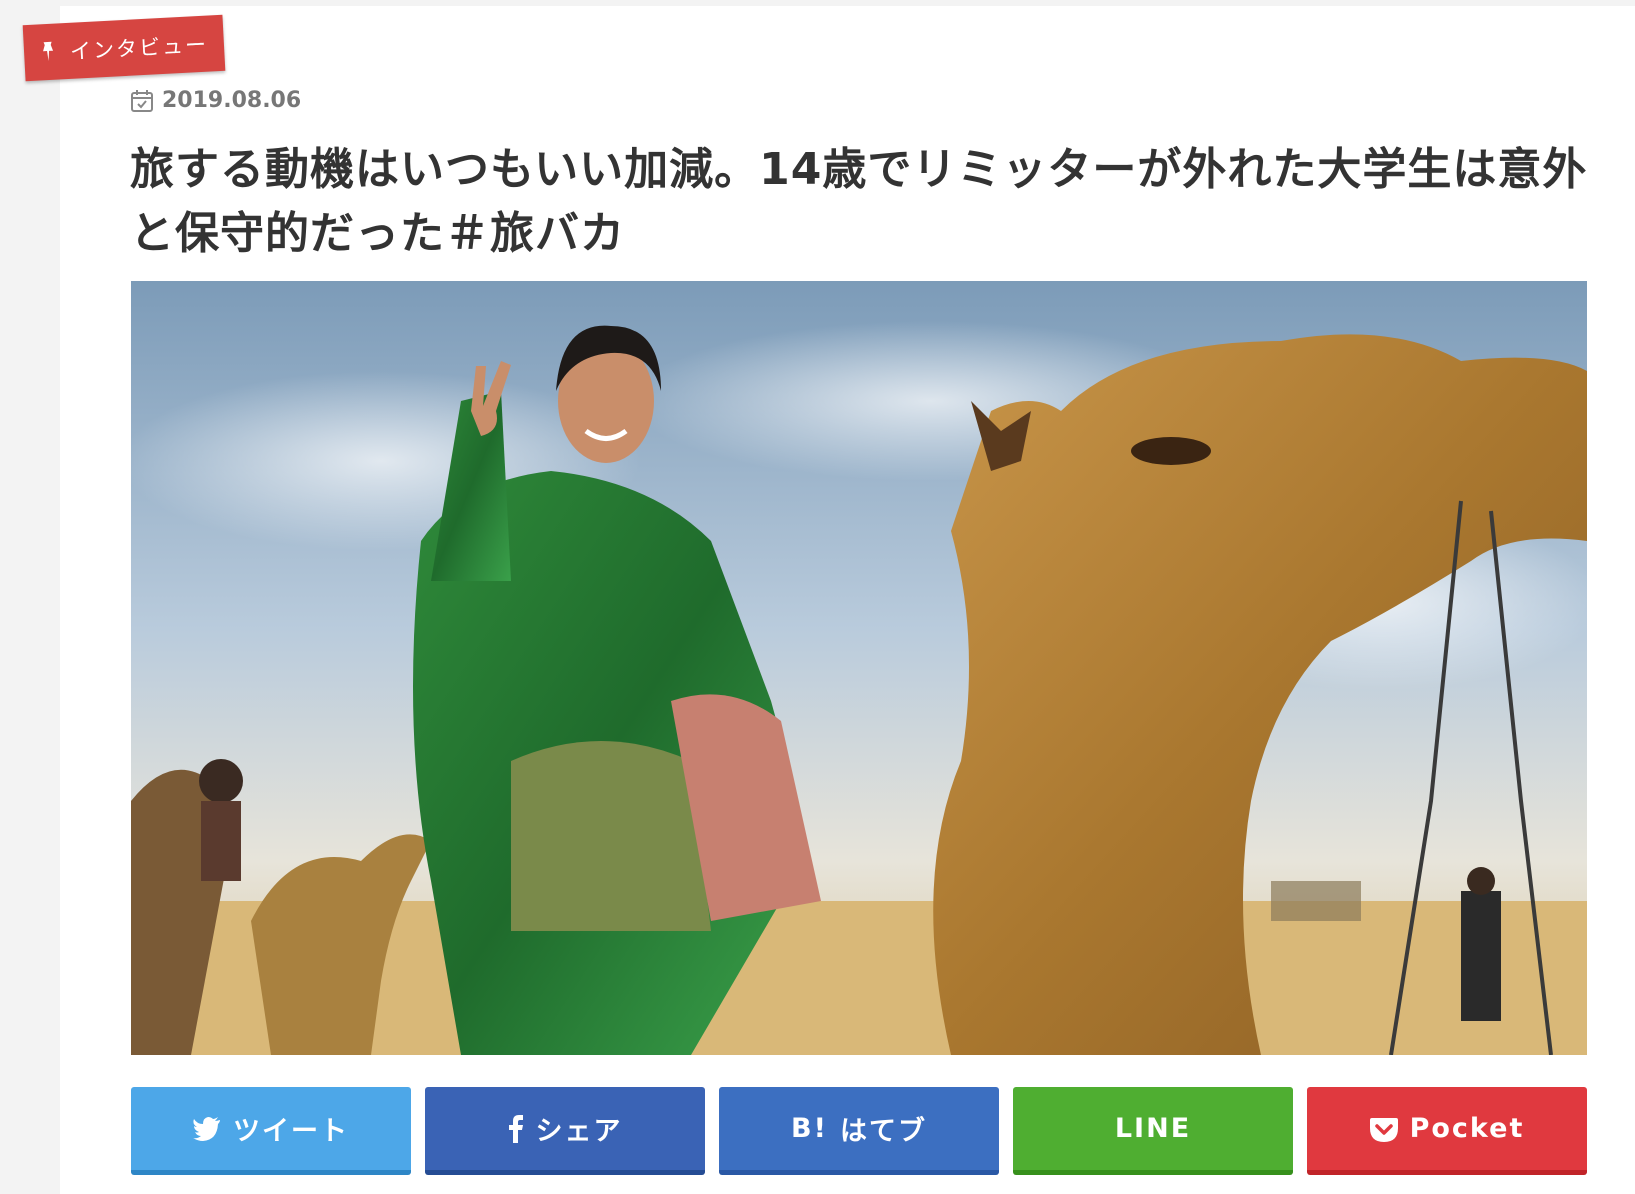 The height and width of the screenshot is (1194, 1635). Describe the element at coordinates (291, 1131) in the screenshot. I see `twitter-share-label: ツイート` at that location.